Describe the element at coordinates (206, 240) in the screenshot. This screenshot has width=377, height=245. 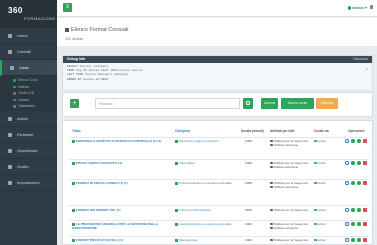
I see `category-link: Meccatronica` at that location.